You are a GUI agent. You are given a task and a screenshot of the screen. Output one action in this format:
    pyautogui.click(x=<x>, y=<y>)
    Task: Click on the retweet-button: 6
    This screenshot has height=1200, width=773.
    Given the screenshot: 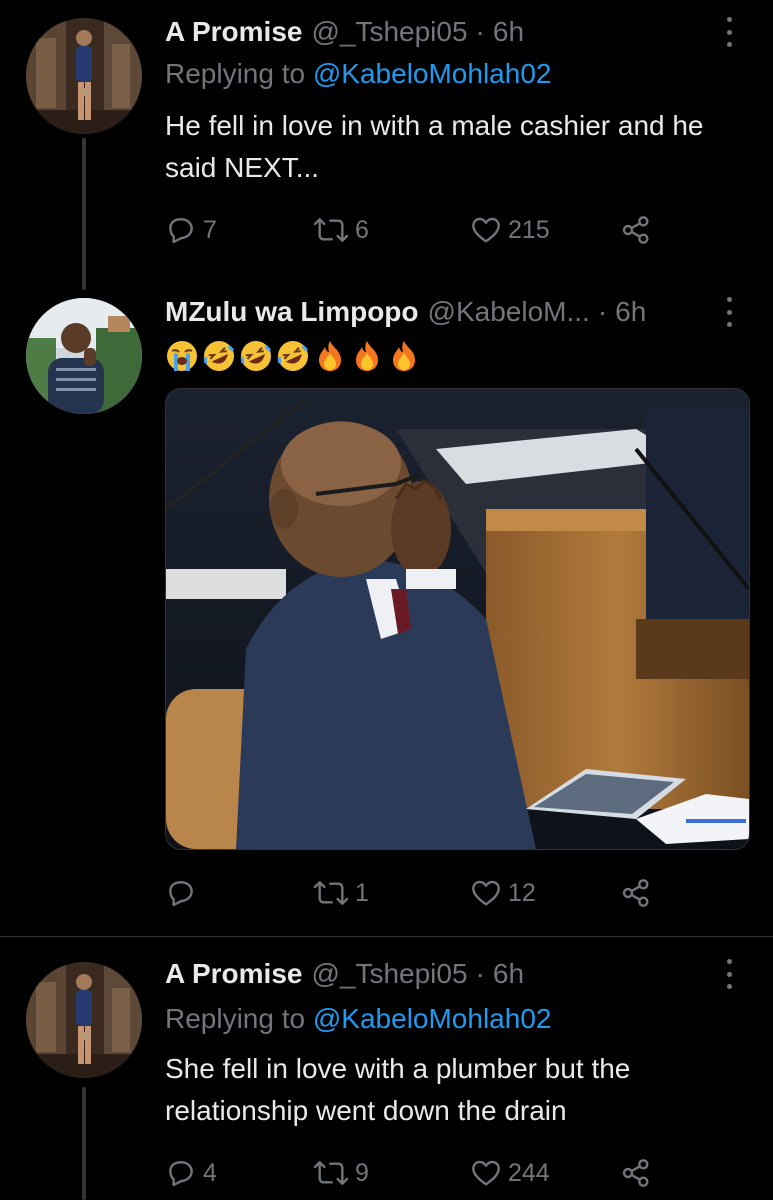 What is the action you would take?
    pyautogui.click(x=341, y=230)
    